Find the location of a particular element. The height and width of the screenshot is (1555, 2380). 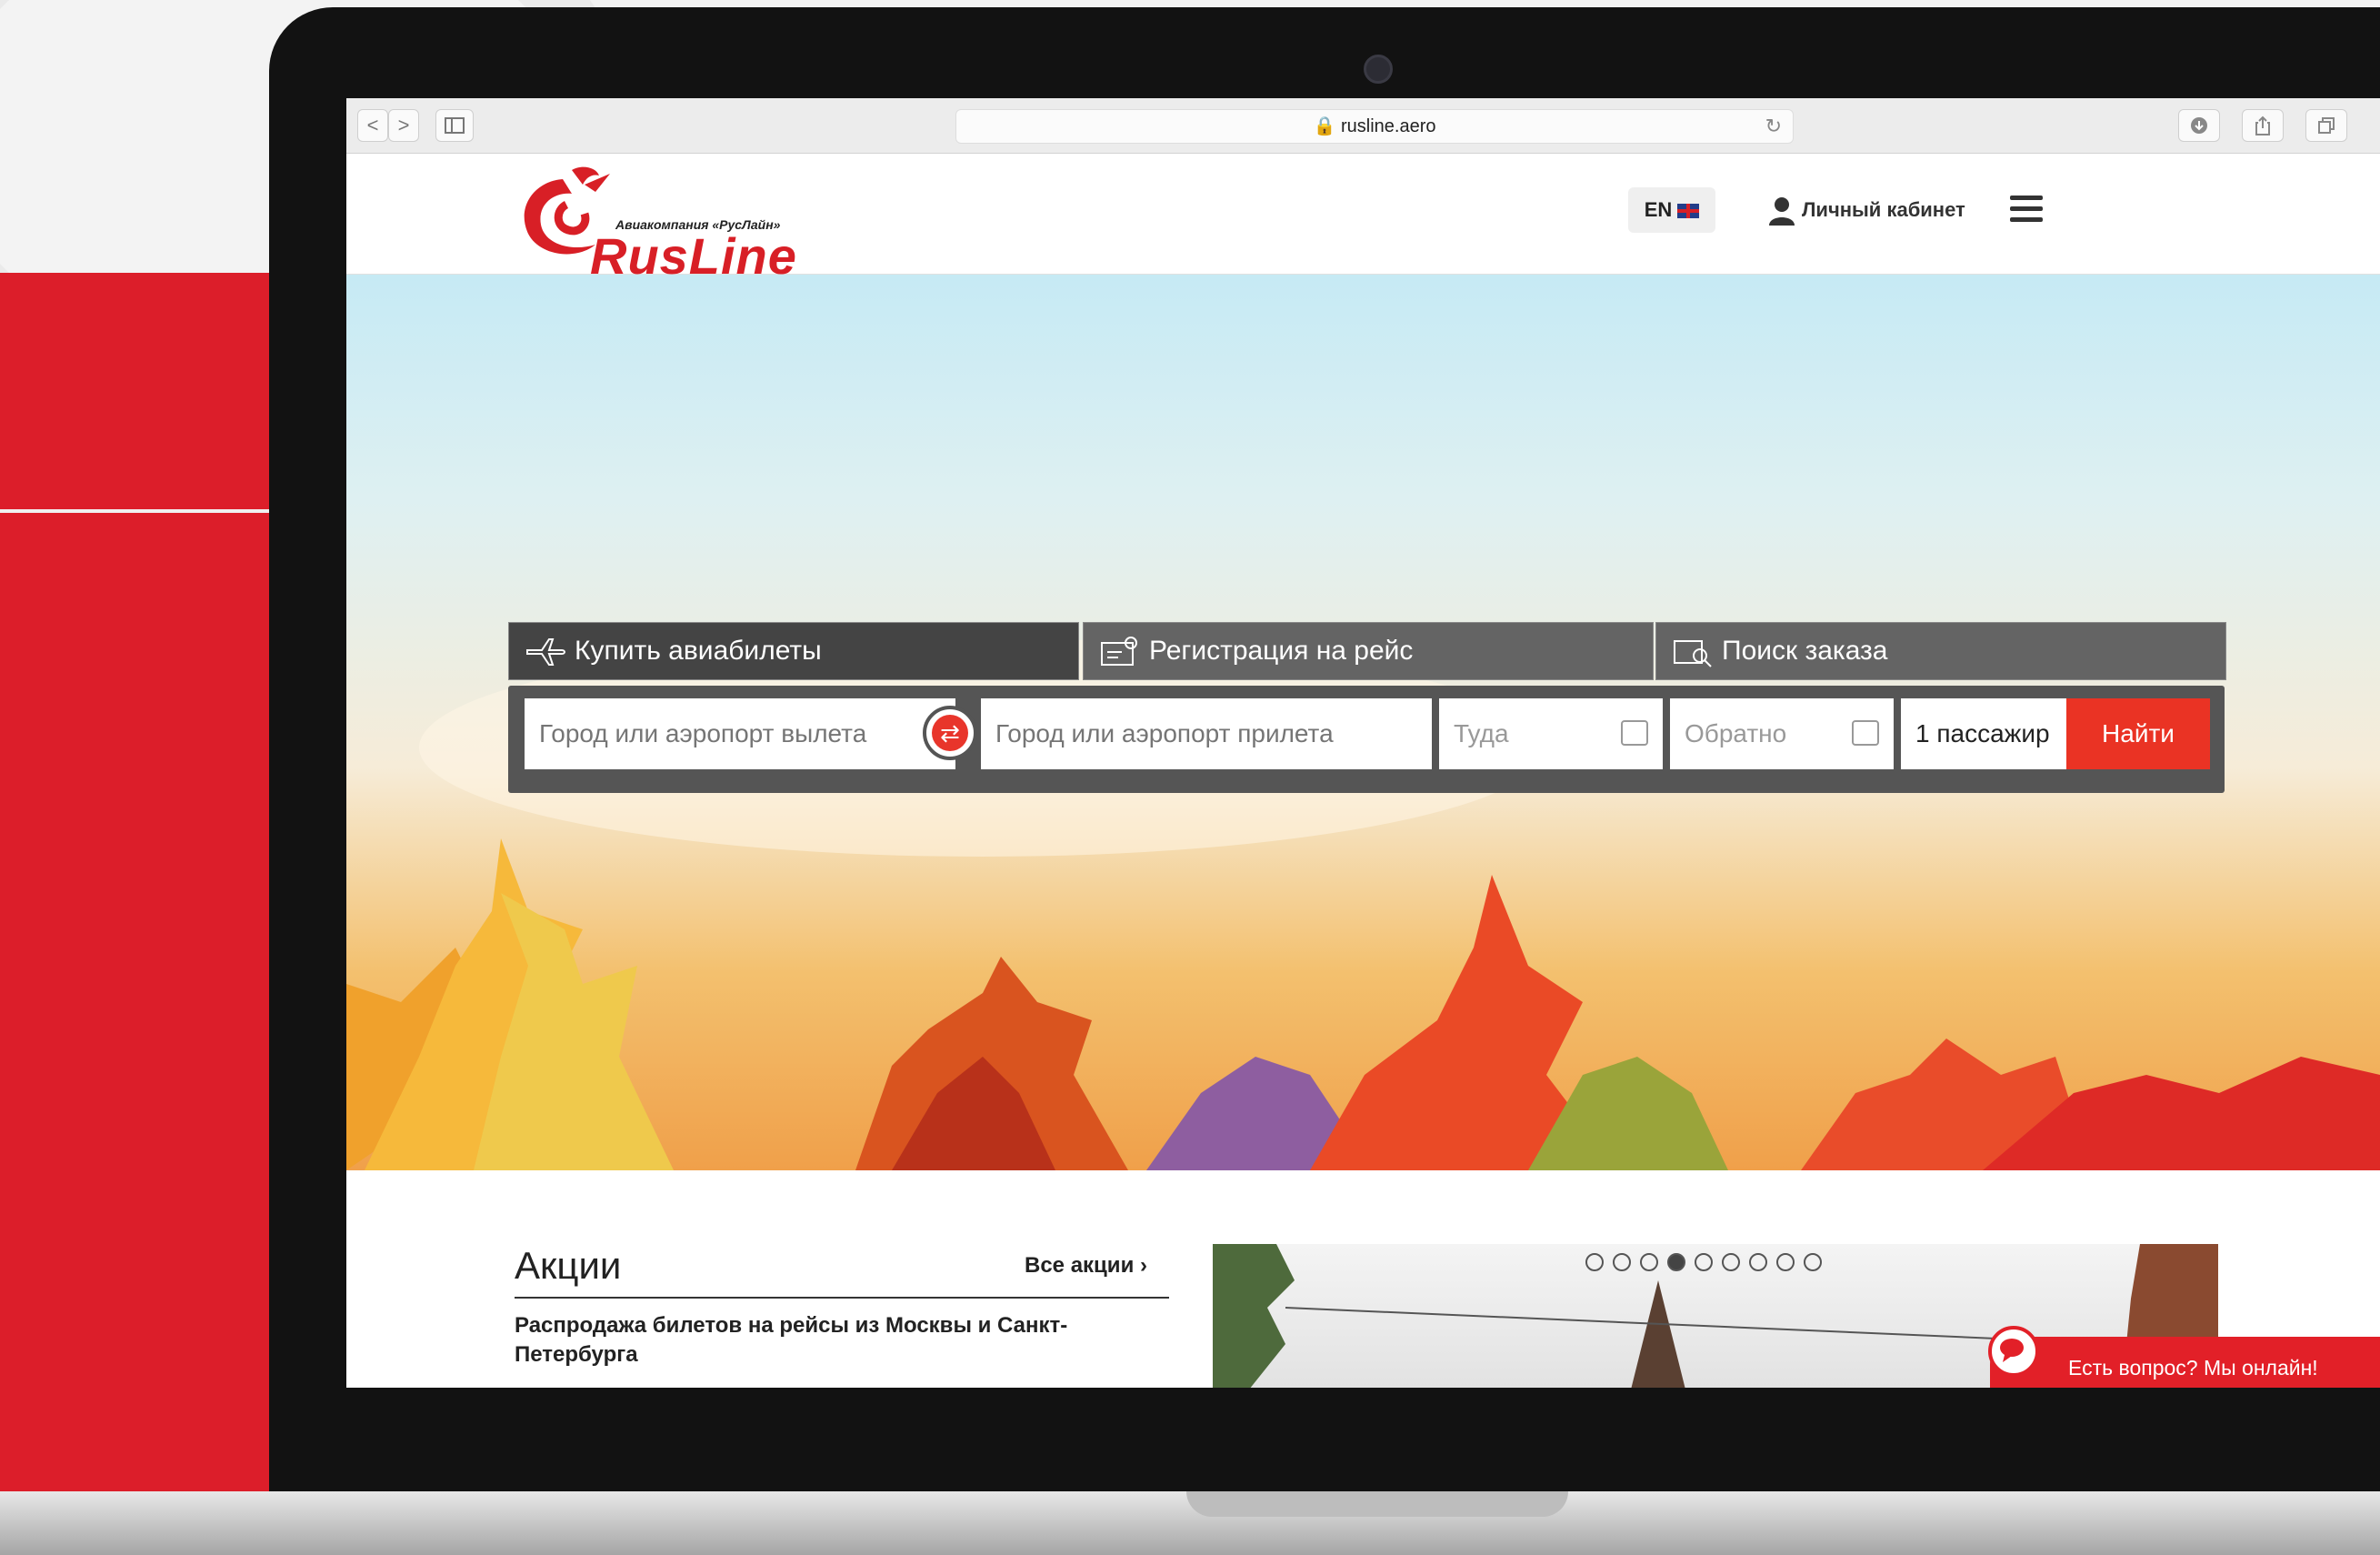

tab-buy-tickets-label: Купить авиабилеты is located at coordinates (698, 651).